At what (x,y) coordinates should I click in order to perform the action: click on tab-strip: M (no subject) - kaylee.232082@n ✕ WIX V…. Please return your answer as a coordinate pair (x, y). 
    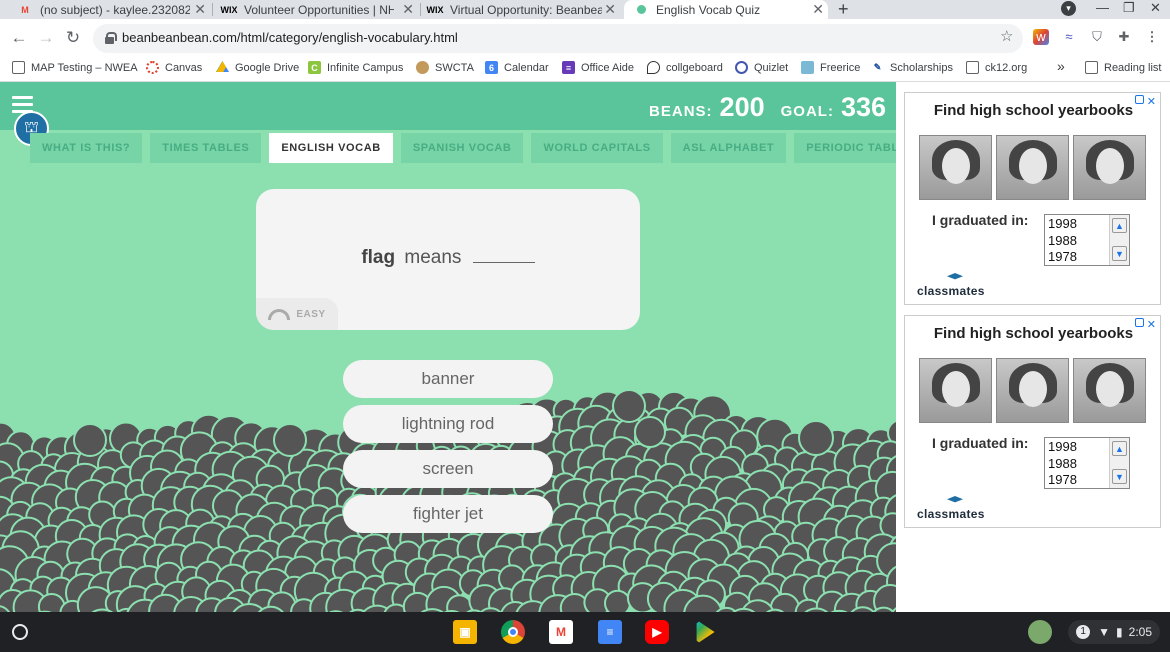
    Looking at the image, I should click on (585, 9).